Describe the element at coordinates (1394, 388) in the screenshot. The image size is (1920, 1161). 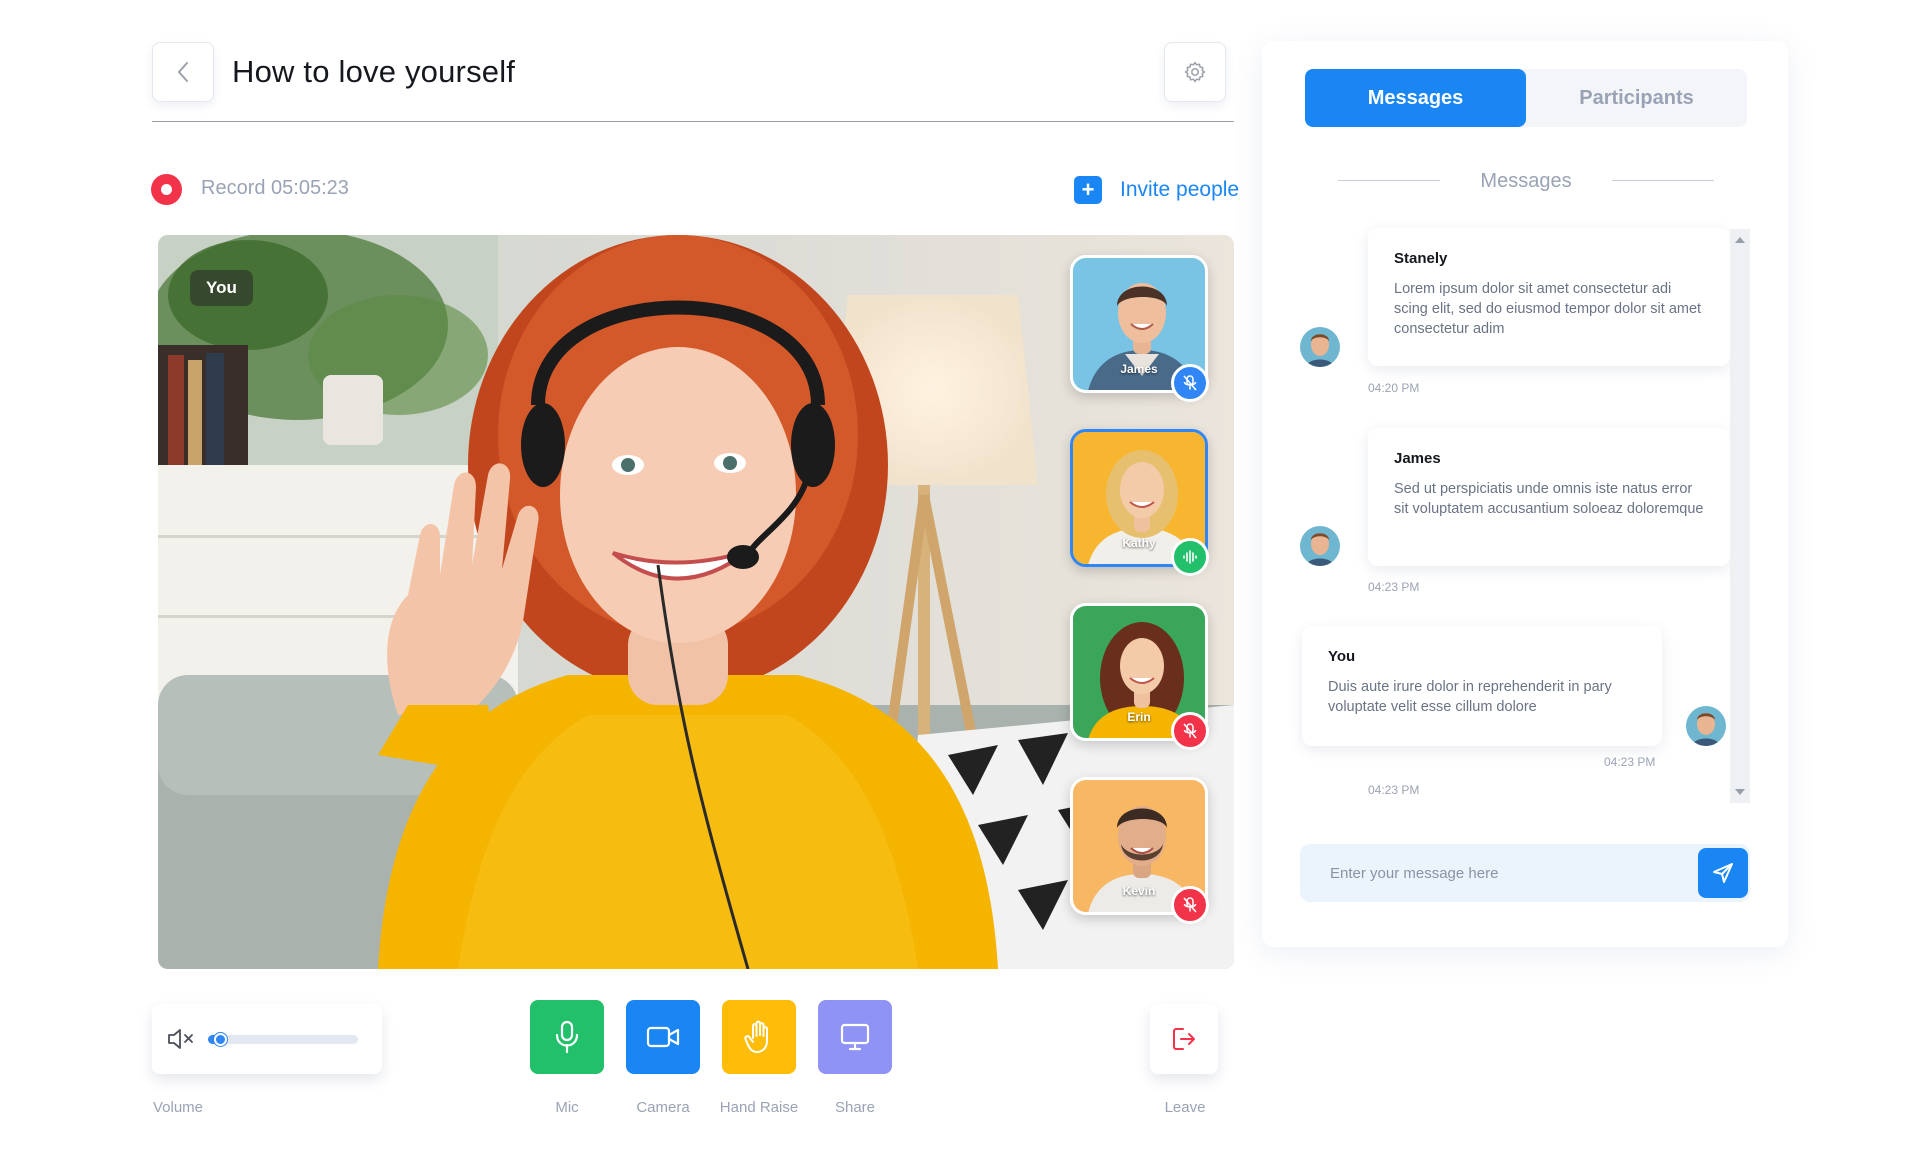
I see `message-time: 04:20 PM` at that location.